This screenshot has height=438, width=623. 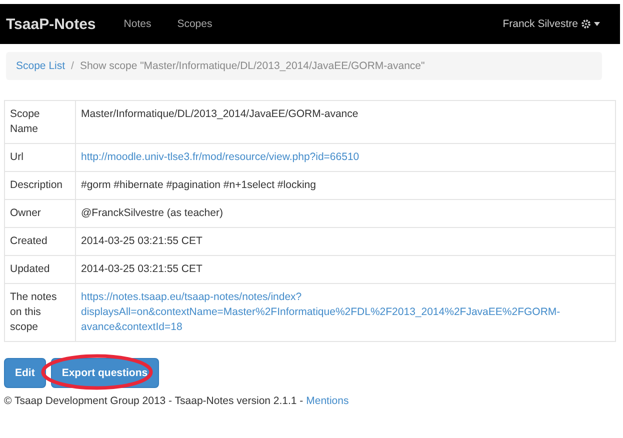 I want to click on footer-text: © Tsaap Development Group 2013 - Tsaap-Notes version 2.1.1 -, so click(x=154, y=401).